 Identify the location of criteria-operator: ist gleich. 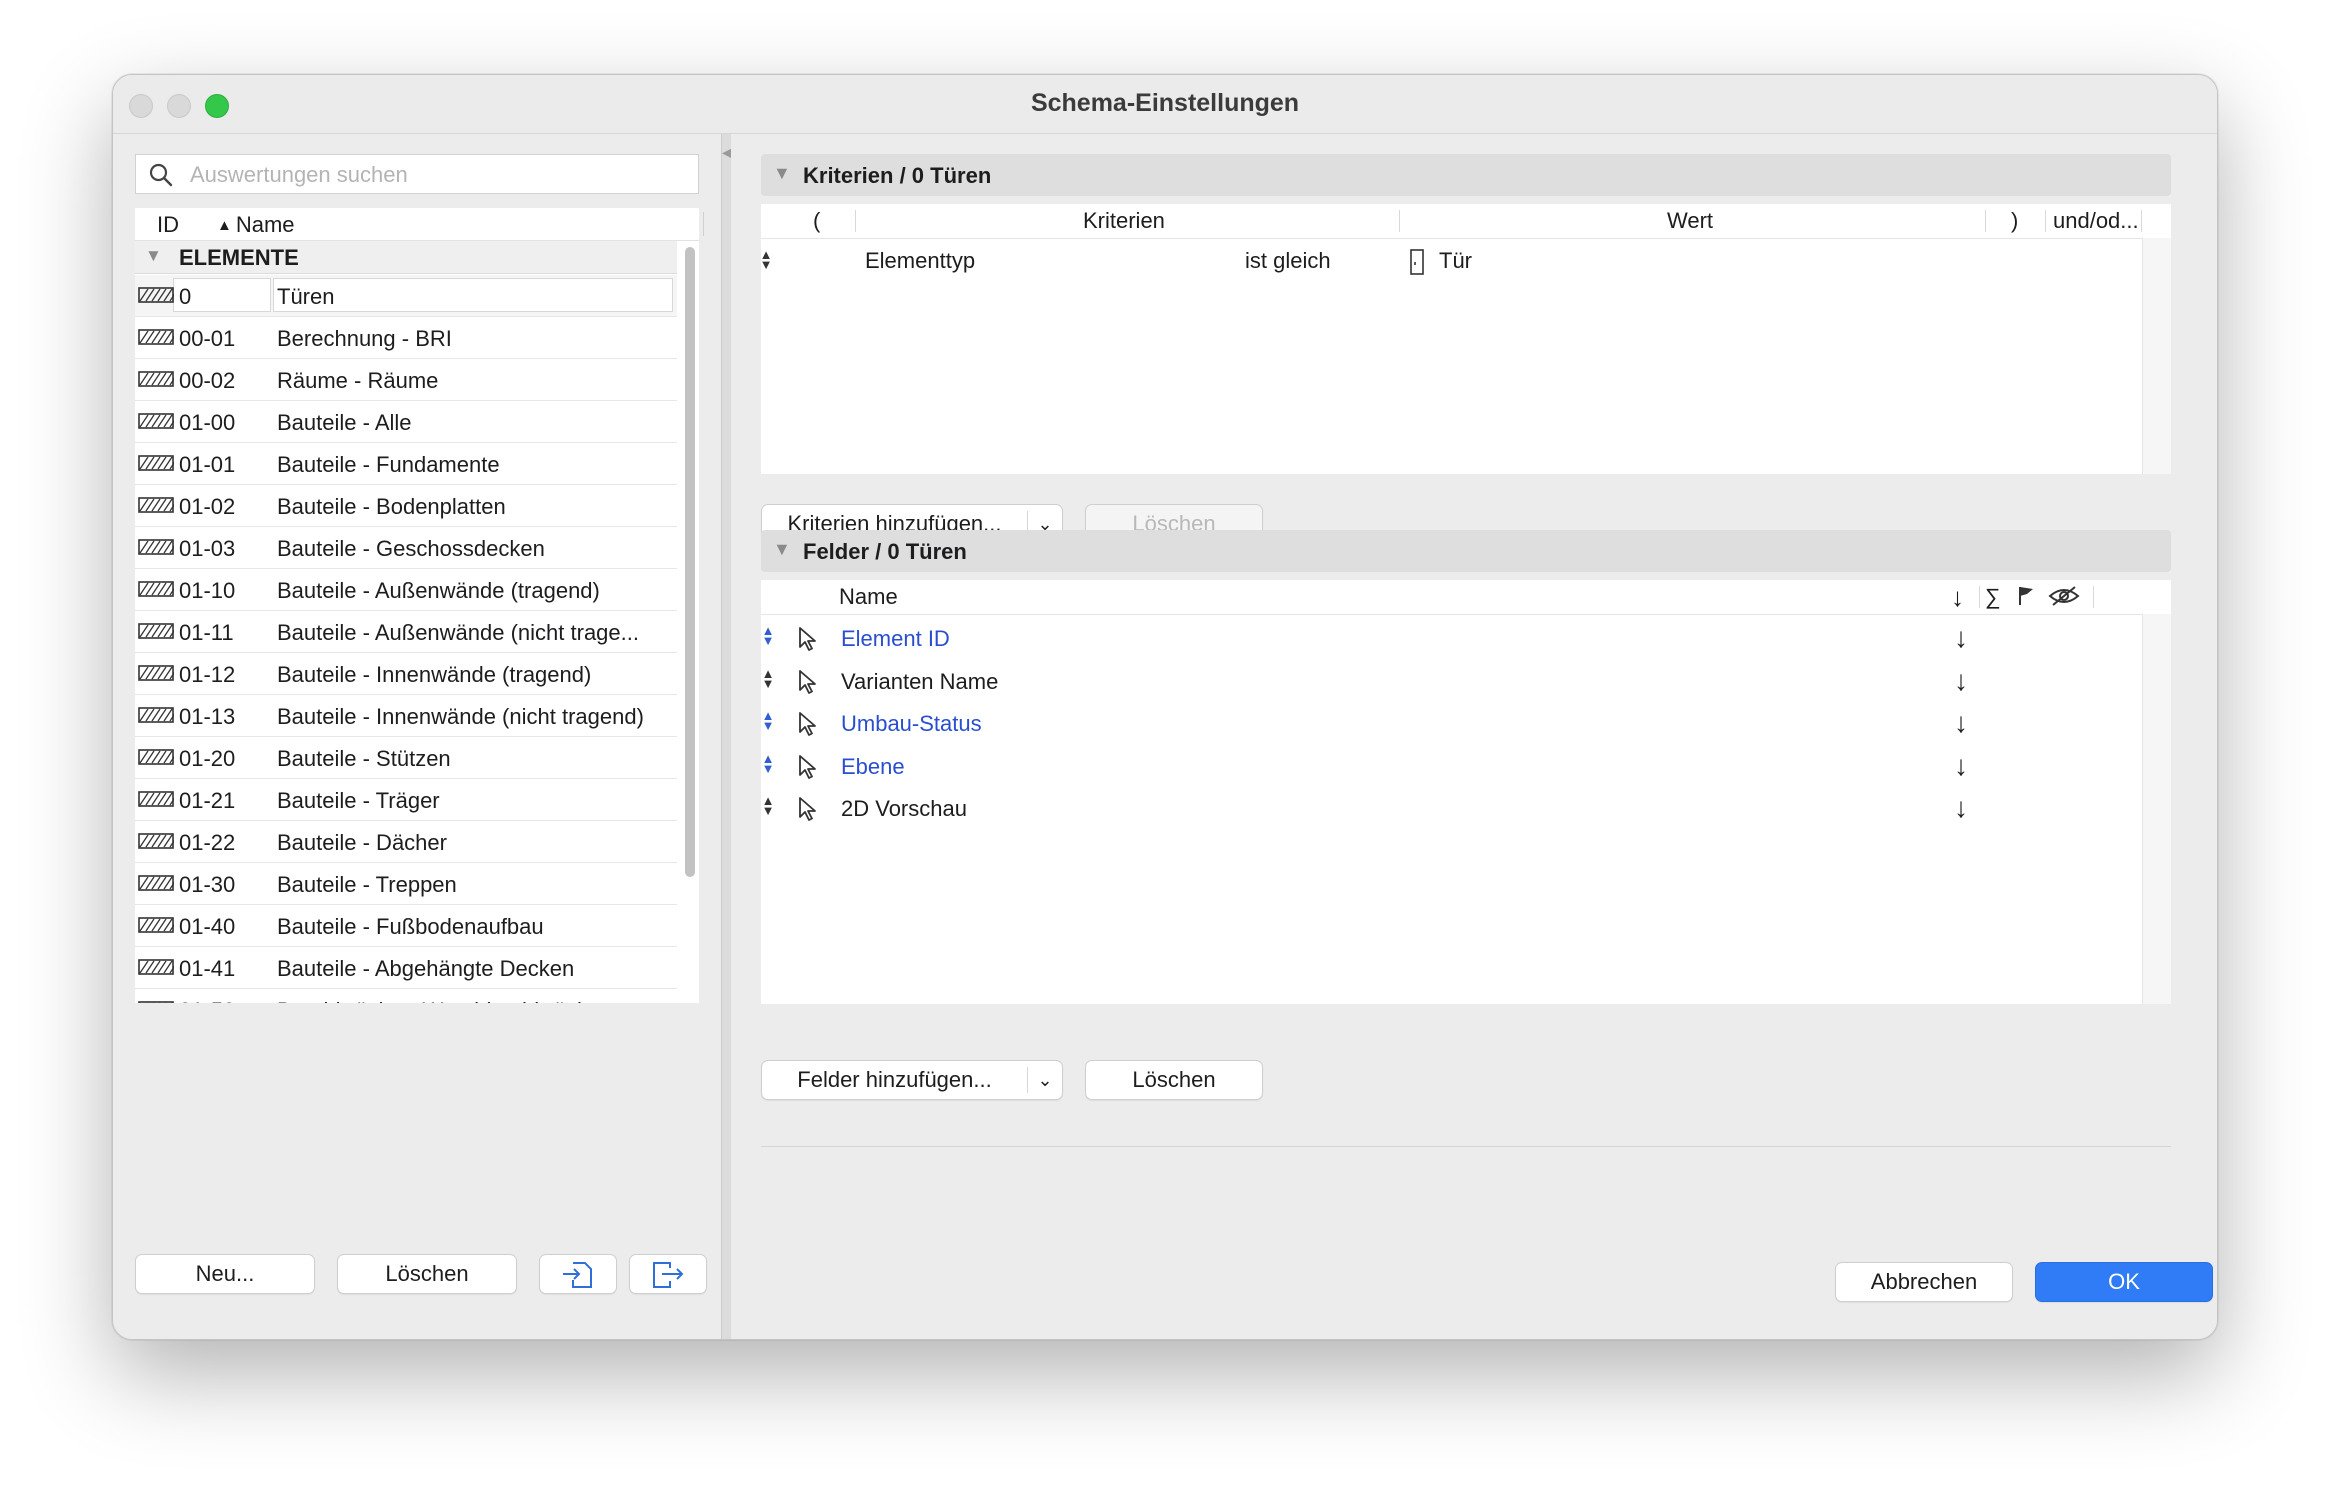
(1288, 261).